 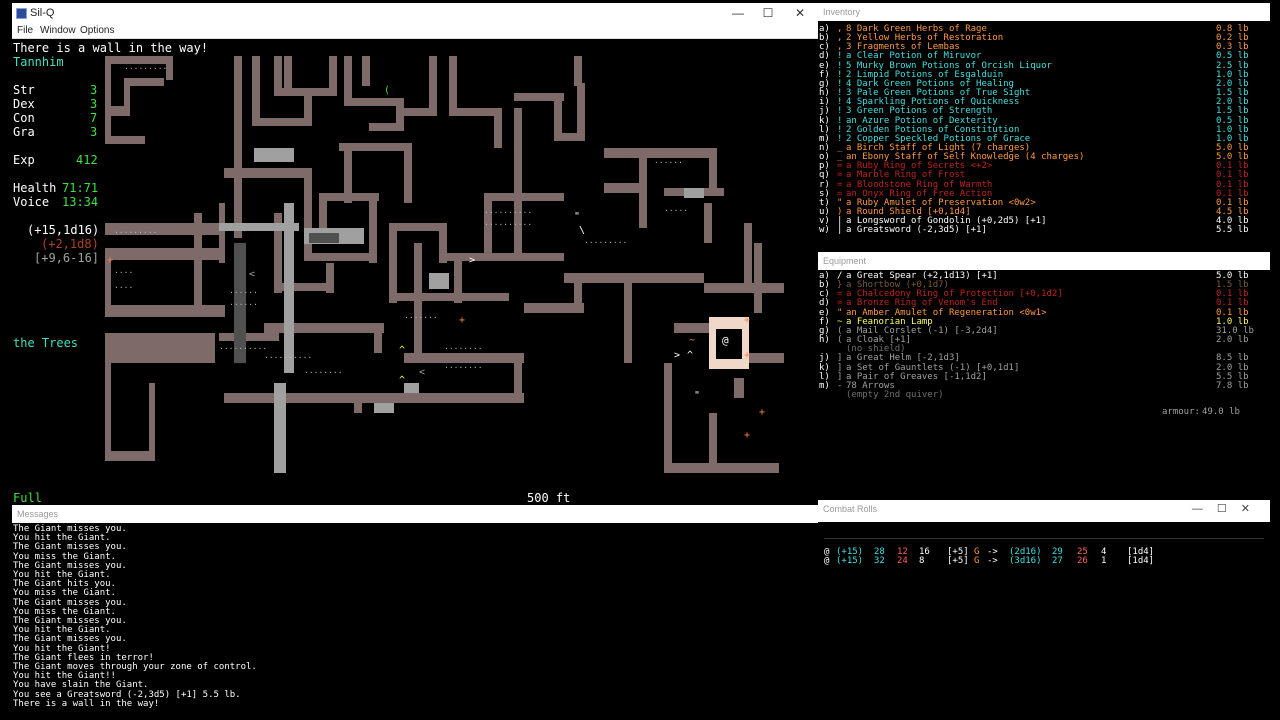 I want to click on equip-symbol: (, so click(x=840, y=340).